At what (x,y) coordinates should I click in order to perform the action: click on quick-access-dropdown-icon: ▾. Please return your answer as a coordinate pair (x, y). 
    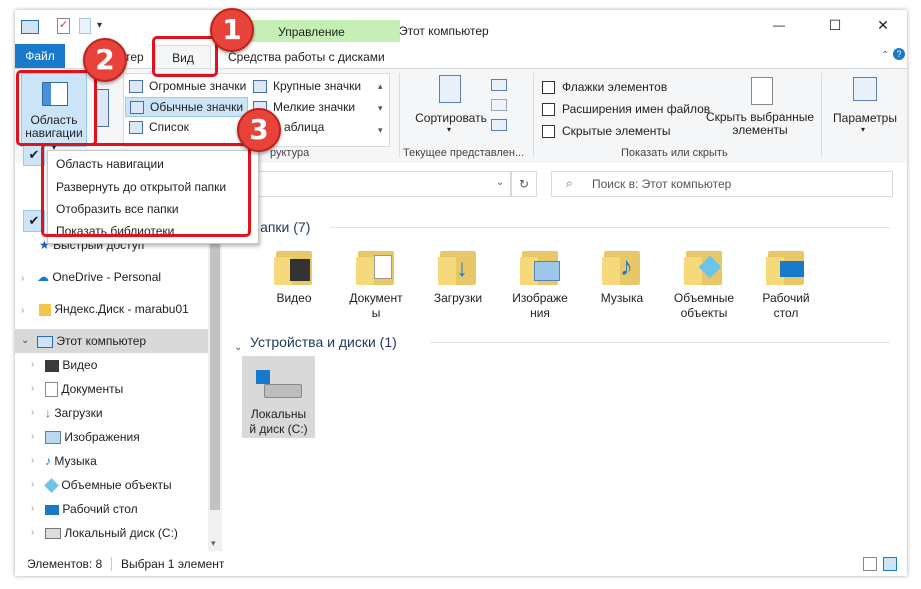
    Looking at the image, I should click on (99, 25).